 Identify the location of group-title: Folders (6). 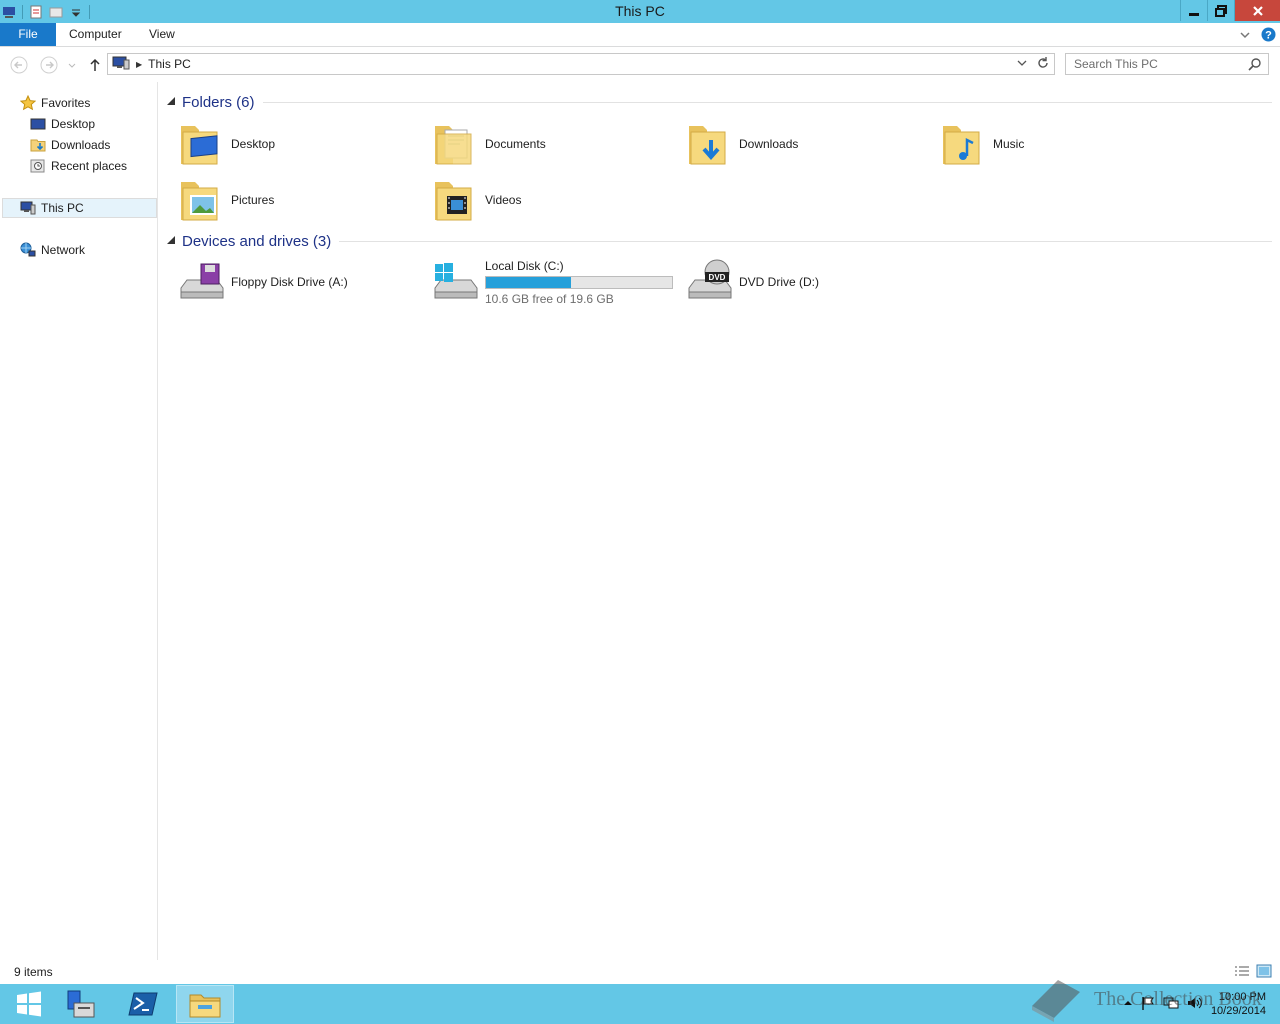
(218, 102).